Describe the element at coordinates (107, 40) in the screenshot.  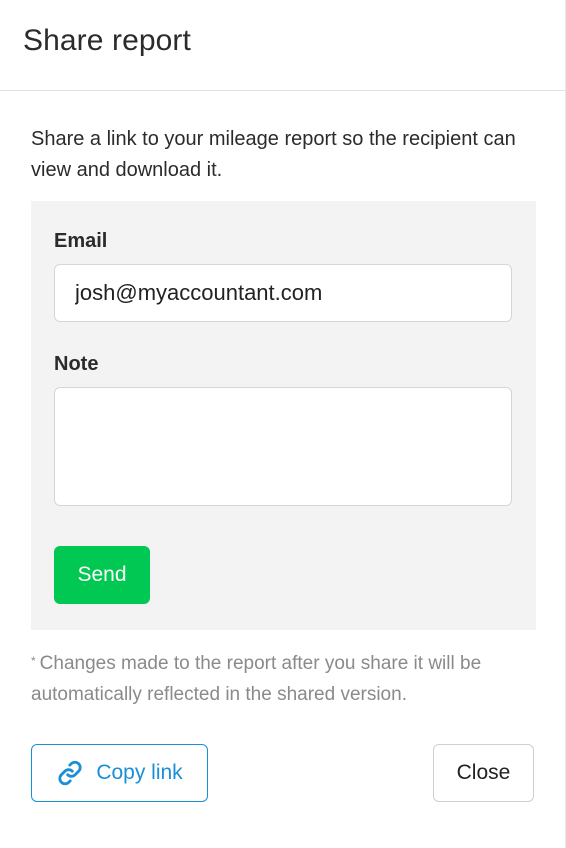
I see `dialog-title: Share report` at that location.